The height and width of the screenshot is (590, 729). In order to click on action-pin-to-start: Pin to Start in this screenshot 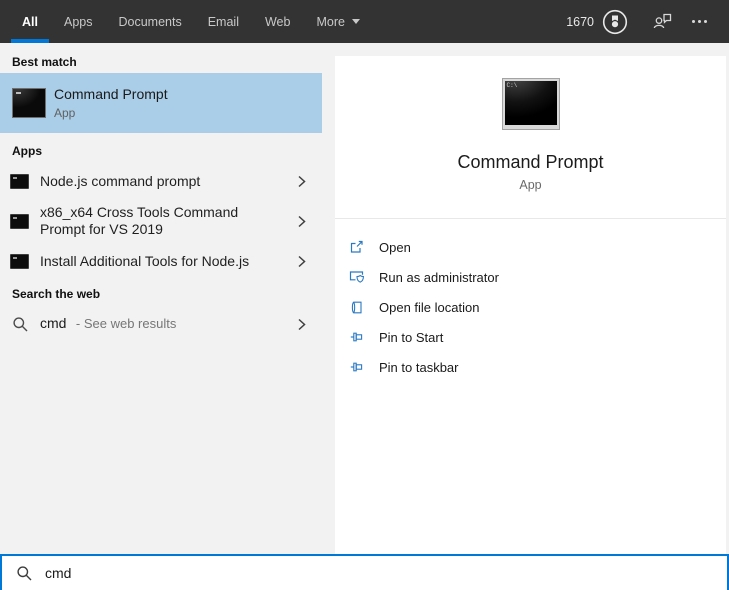, I will do `click(530, 337)`.